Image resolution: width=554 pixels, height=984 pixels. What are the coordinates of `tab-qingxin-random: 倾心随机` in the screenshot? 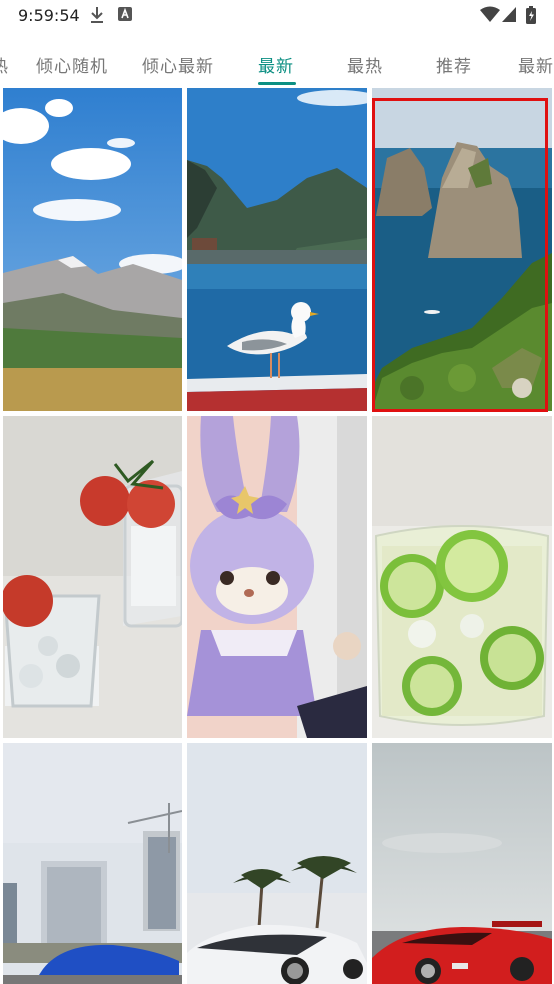 It's located at (72, 64).